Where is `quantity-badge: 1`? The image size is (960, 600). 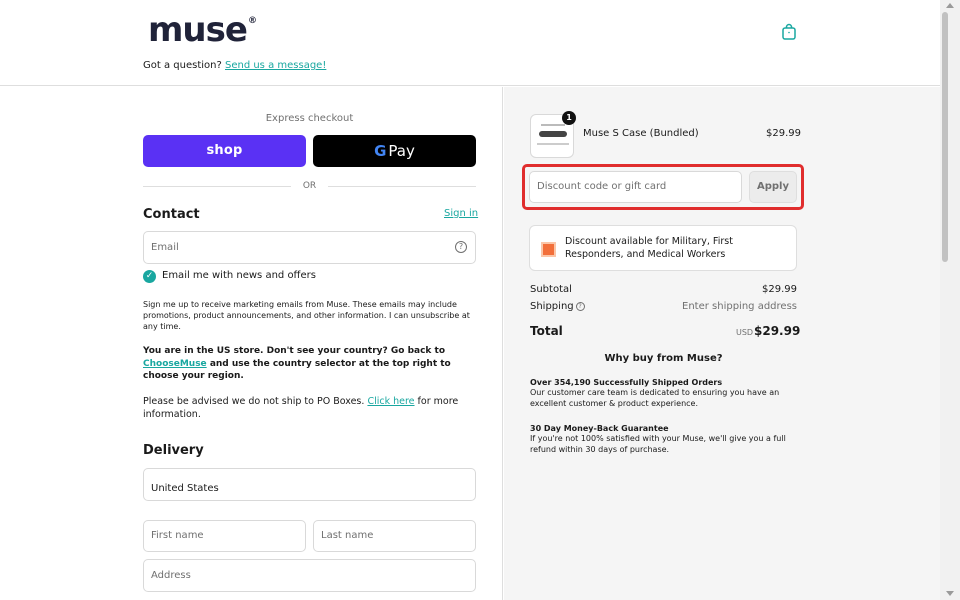 quantity-badge: 1 is located at coordinates (569, 118).